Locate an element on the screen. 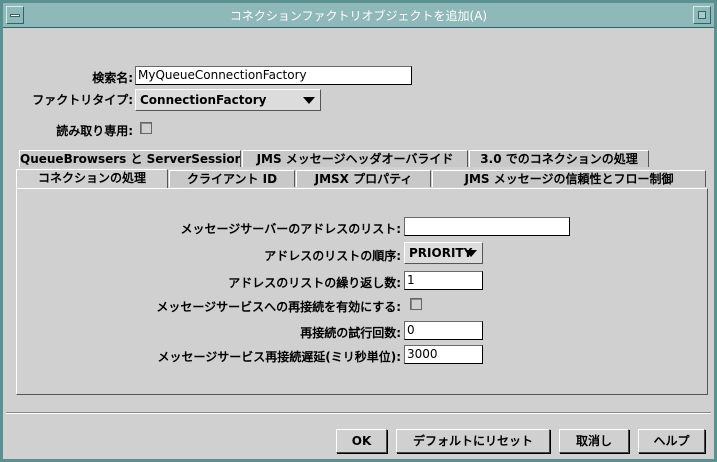 Image resolution: width=717 pixels, height=462 pixels. address-list-order-label: アドレスのリストの順序: is located at coordinates (332, 256).